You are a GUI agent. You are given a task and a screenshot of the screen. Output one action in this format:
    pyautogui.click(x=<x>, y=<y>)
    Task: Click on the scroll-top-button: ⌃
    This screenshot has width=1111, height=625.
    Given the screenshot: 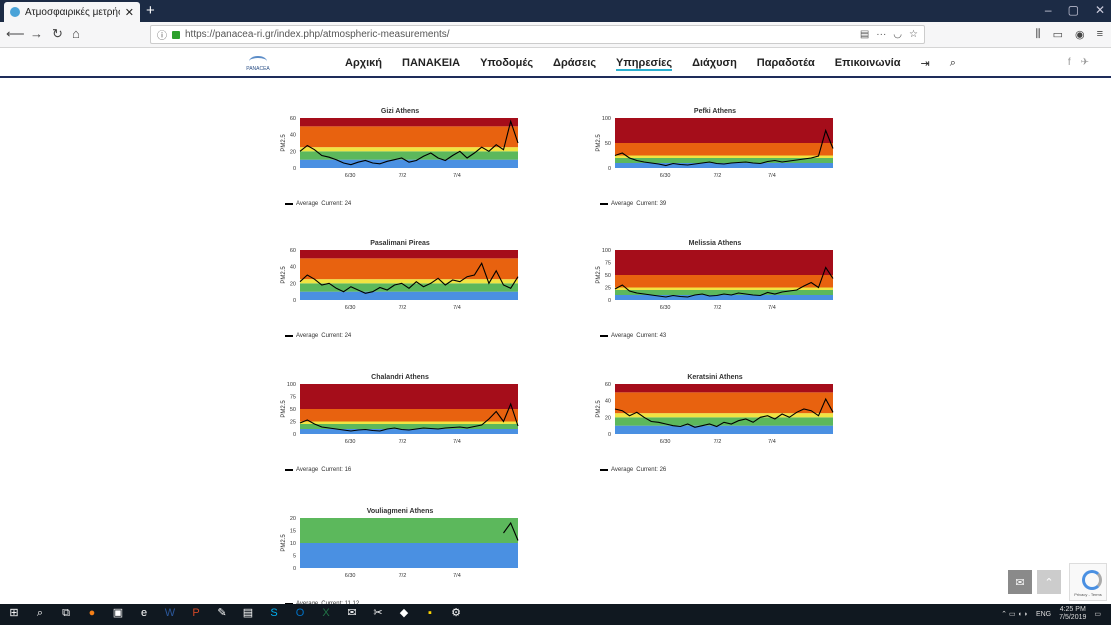 What is the action you would take?
    pyautogui.click(x=1049, y=582)
    